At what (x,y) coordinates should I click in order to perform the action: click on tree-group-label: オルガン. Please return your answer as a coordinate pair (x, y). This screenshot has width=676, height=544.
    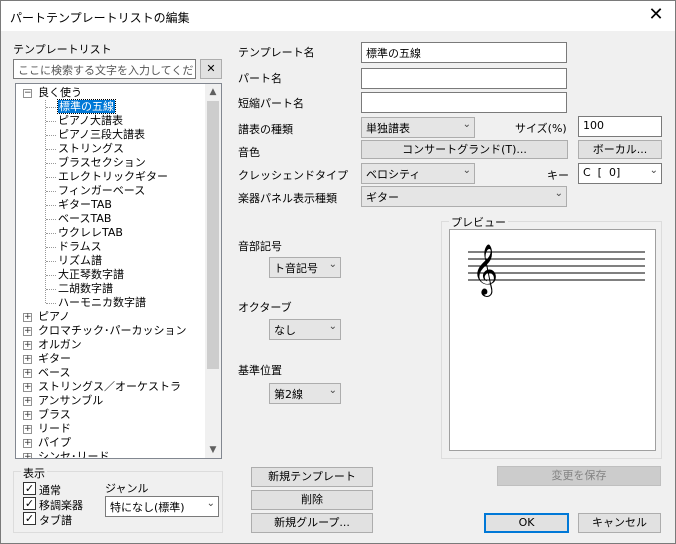
    Looking at the image, I should click on (60, 344).